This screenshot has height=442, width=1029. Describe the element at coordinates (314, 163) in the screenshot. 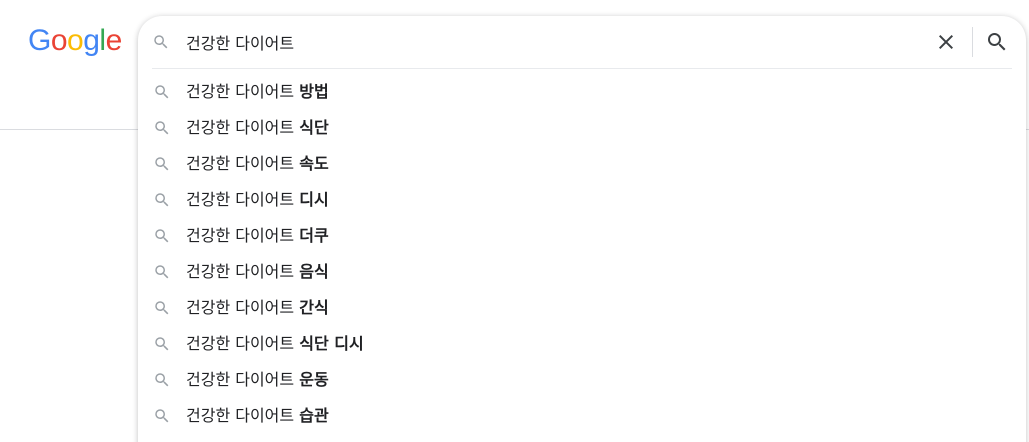

I see `suggestion-completion: 속도` at that location.